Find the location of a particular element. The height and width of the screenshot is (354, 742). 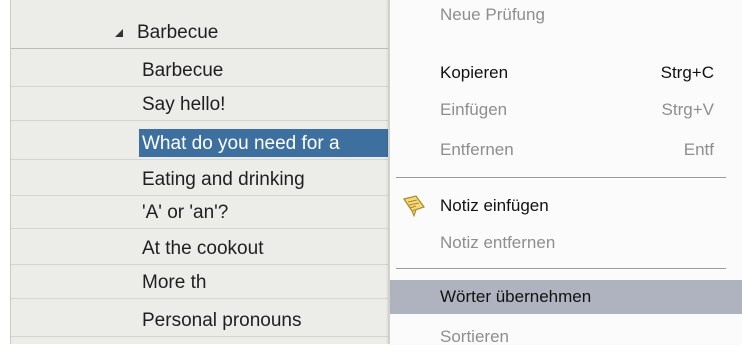

note-icon is located at coordinates (414, 206).